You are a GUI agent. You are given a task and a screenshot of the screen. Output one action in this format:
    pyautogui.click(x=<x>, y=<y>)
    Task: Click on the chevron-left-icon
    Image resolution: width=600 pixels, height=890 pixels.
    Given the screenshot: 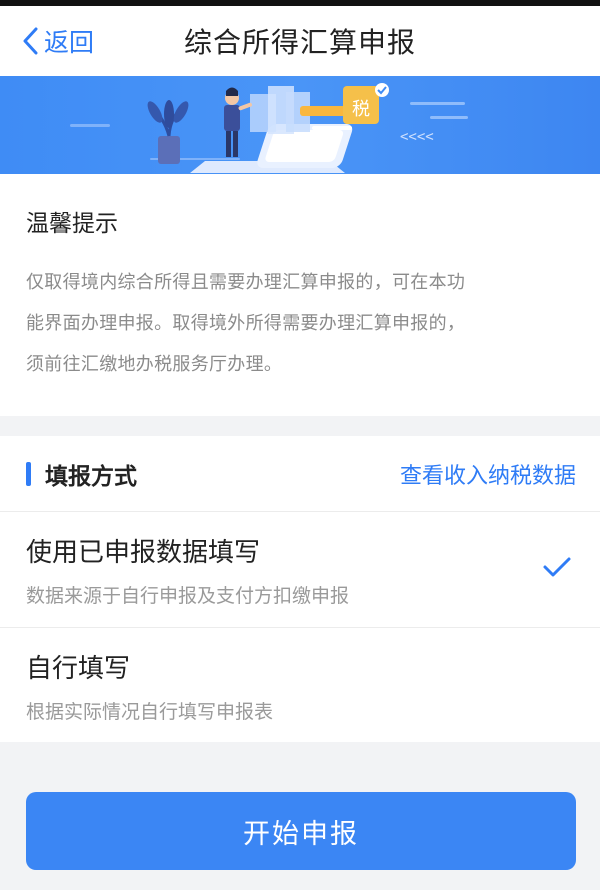 What is the action you would take?
    pyautogui.click(x=30, y=41)
    